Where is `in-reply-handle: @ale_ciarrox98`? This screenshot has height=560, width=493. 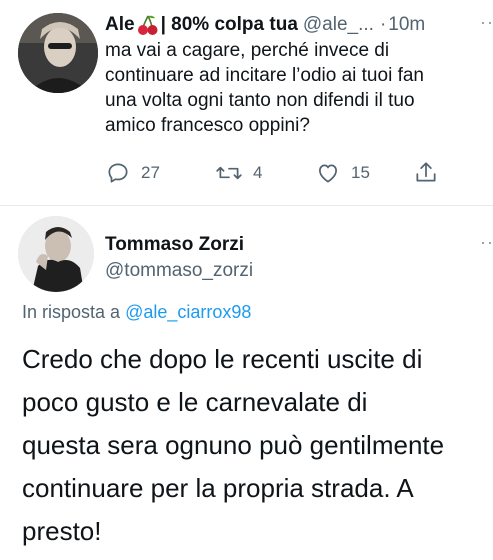 in-reply-handle: @ale_ciarrox98 is located at coordinates (188, 312).